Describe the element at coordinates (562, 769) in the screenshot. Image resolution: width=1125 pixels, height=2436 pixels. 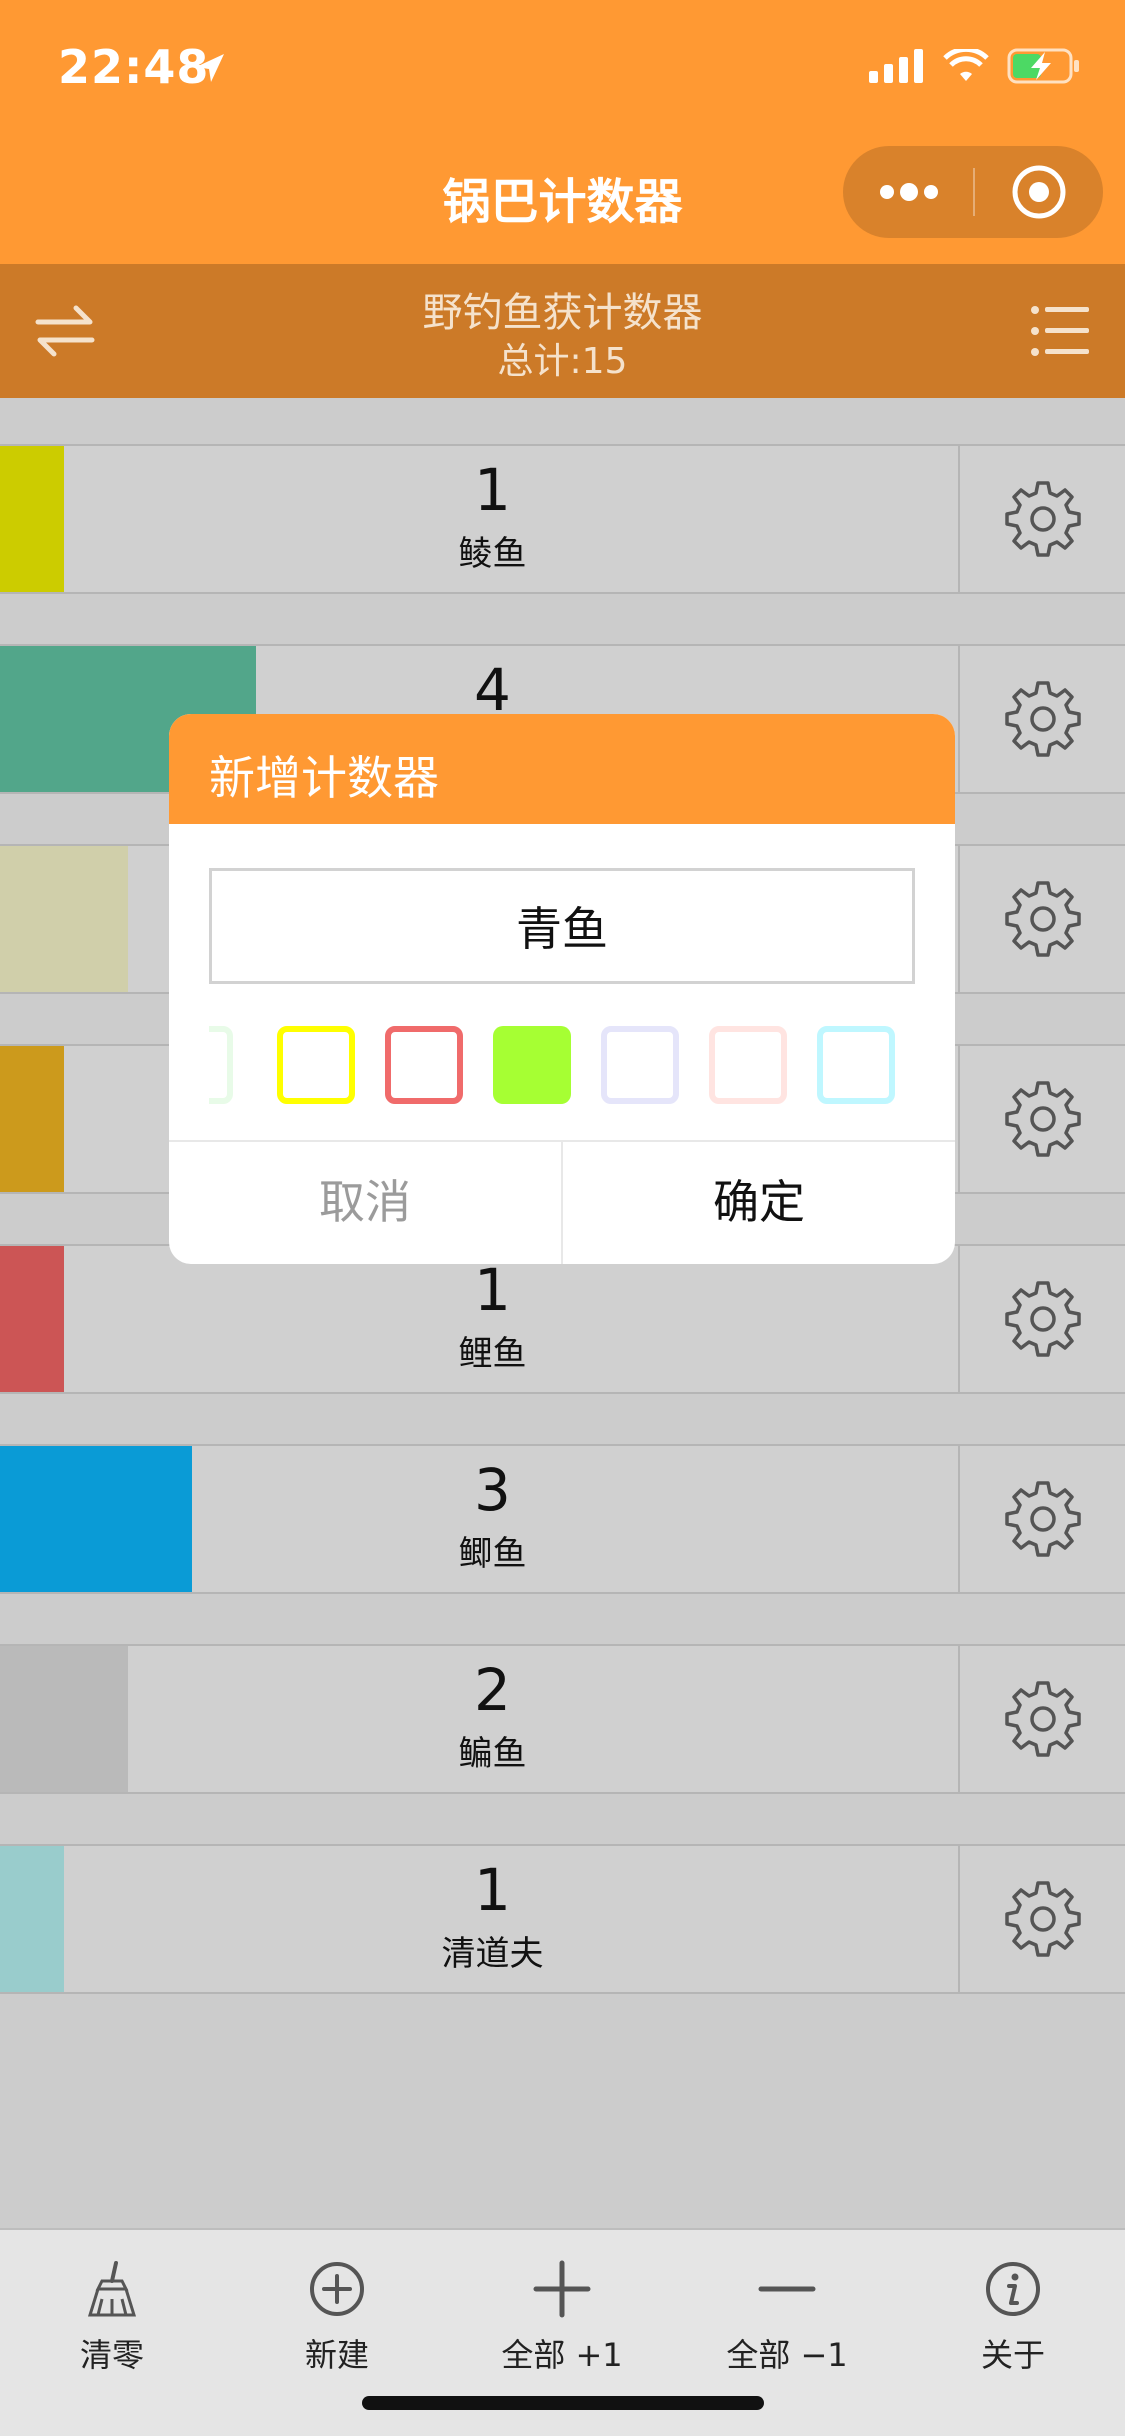
I see `dialog-header: 新增计数器` at that location.